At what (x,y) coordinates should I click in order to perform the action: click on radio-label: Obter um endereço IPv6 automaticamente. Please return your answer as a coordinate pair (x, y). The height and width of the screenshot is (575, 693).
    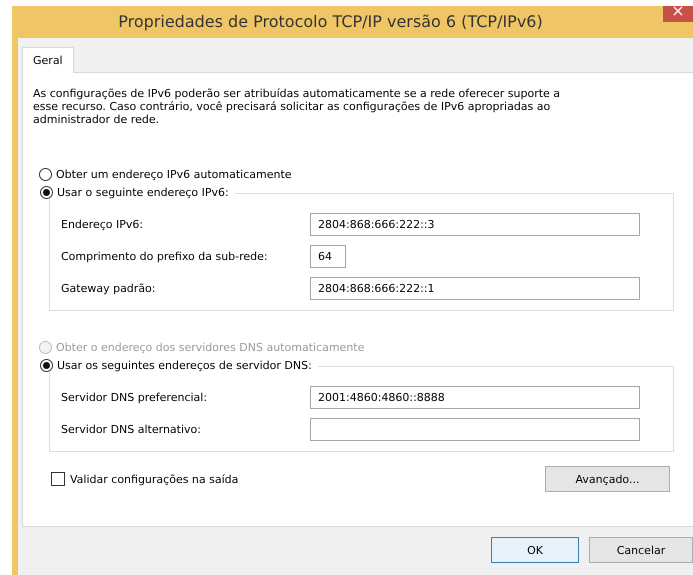
    Looking at the image, I should click on (174, 174).